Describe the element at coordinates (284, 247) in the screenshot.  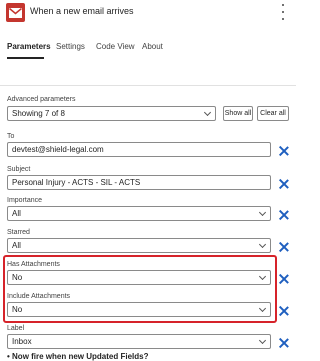
I see `remove-starred-icon` at that location.